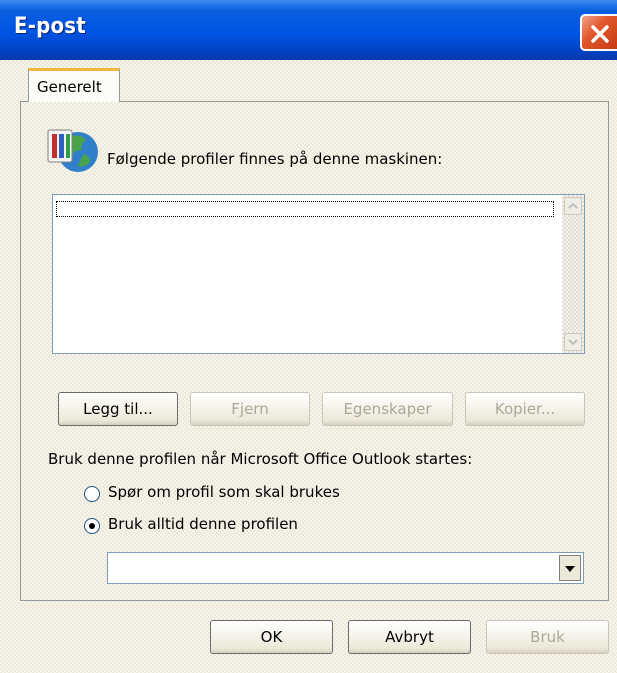  I want to click on window-title: E-post, so click(50, 26).